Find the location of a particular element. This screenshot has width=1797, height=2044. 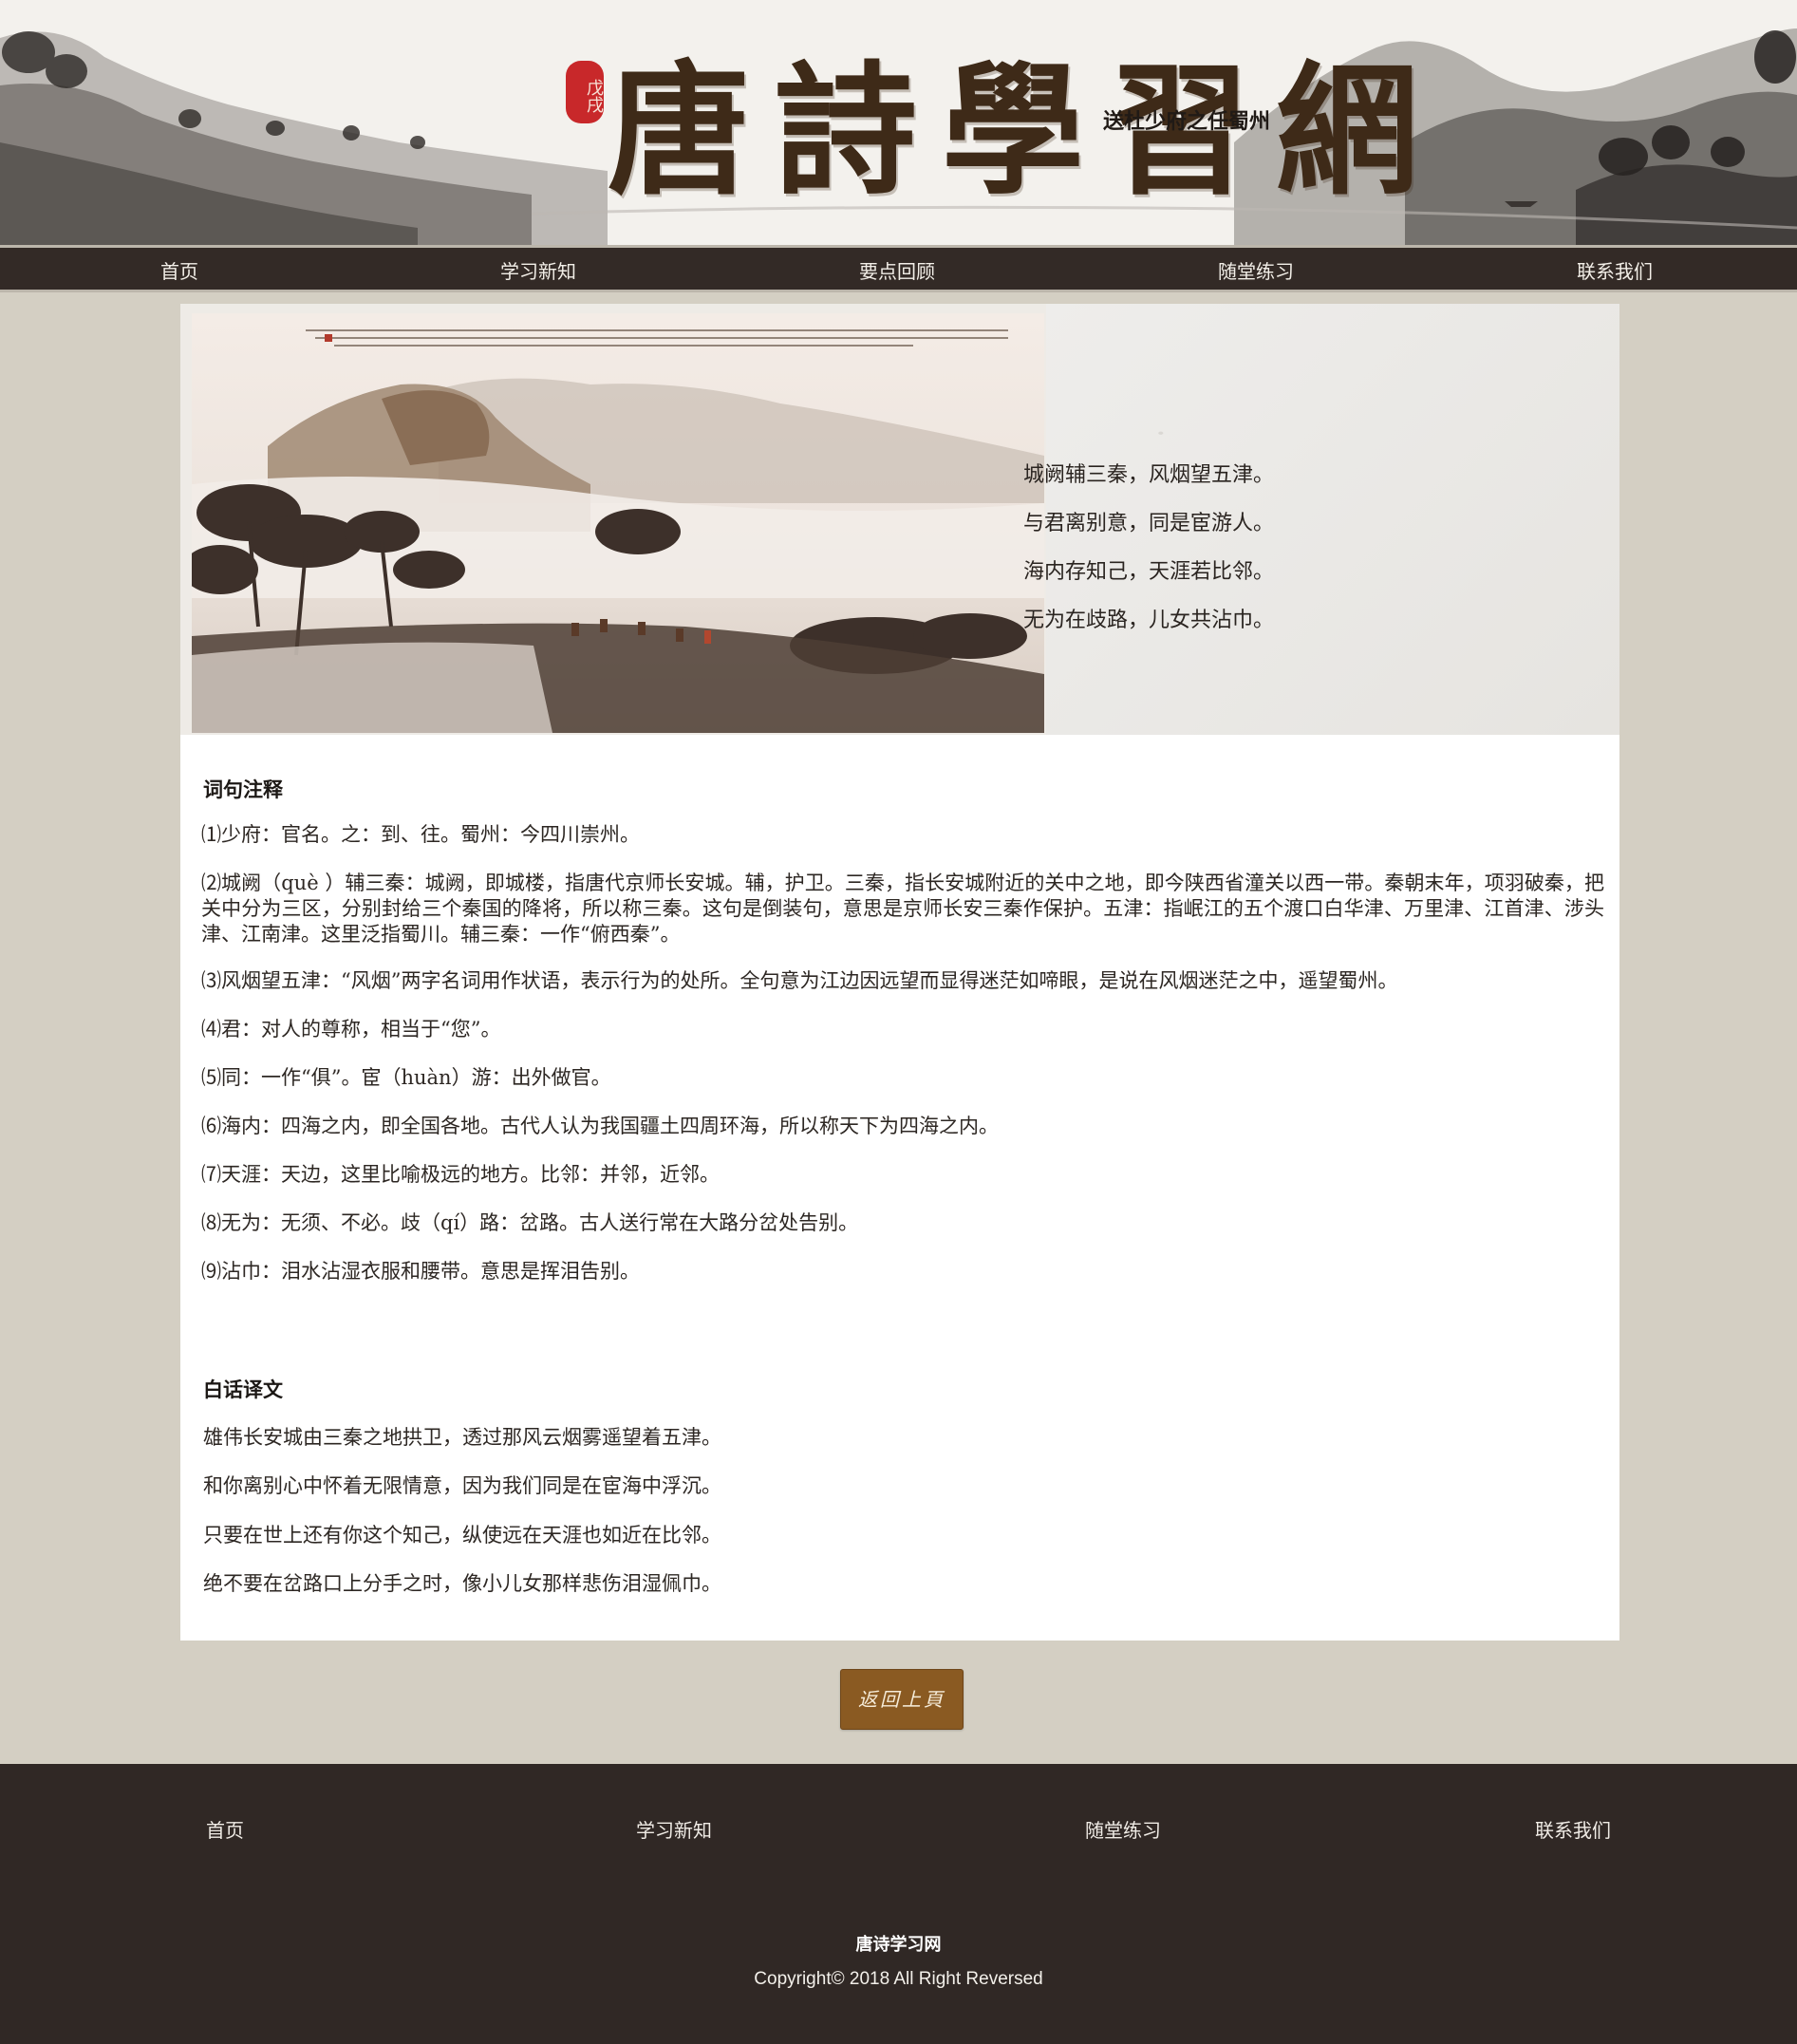

nav-item-learn-new: 学习新知 is located at coordinates (538, 270).